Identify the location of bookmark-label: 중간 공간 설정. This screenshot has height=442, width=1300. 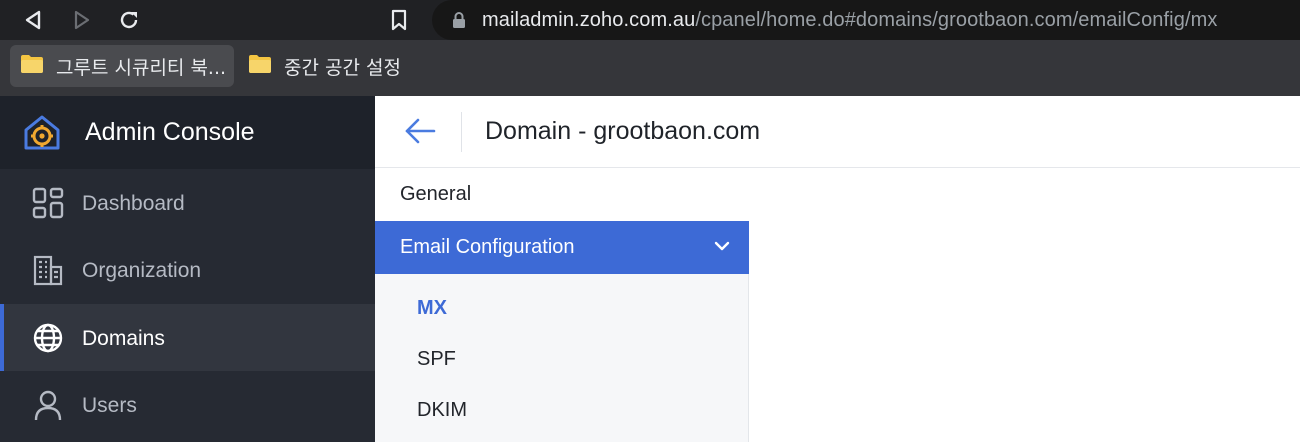
(342, 67).